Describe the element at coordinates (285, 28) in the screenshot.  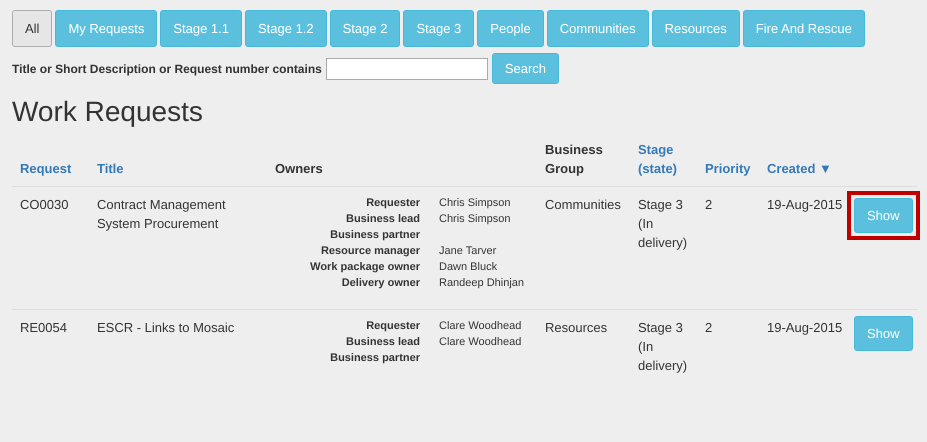
I see `filter-tab: Stage 1.2` at that location.